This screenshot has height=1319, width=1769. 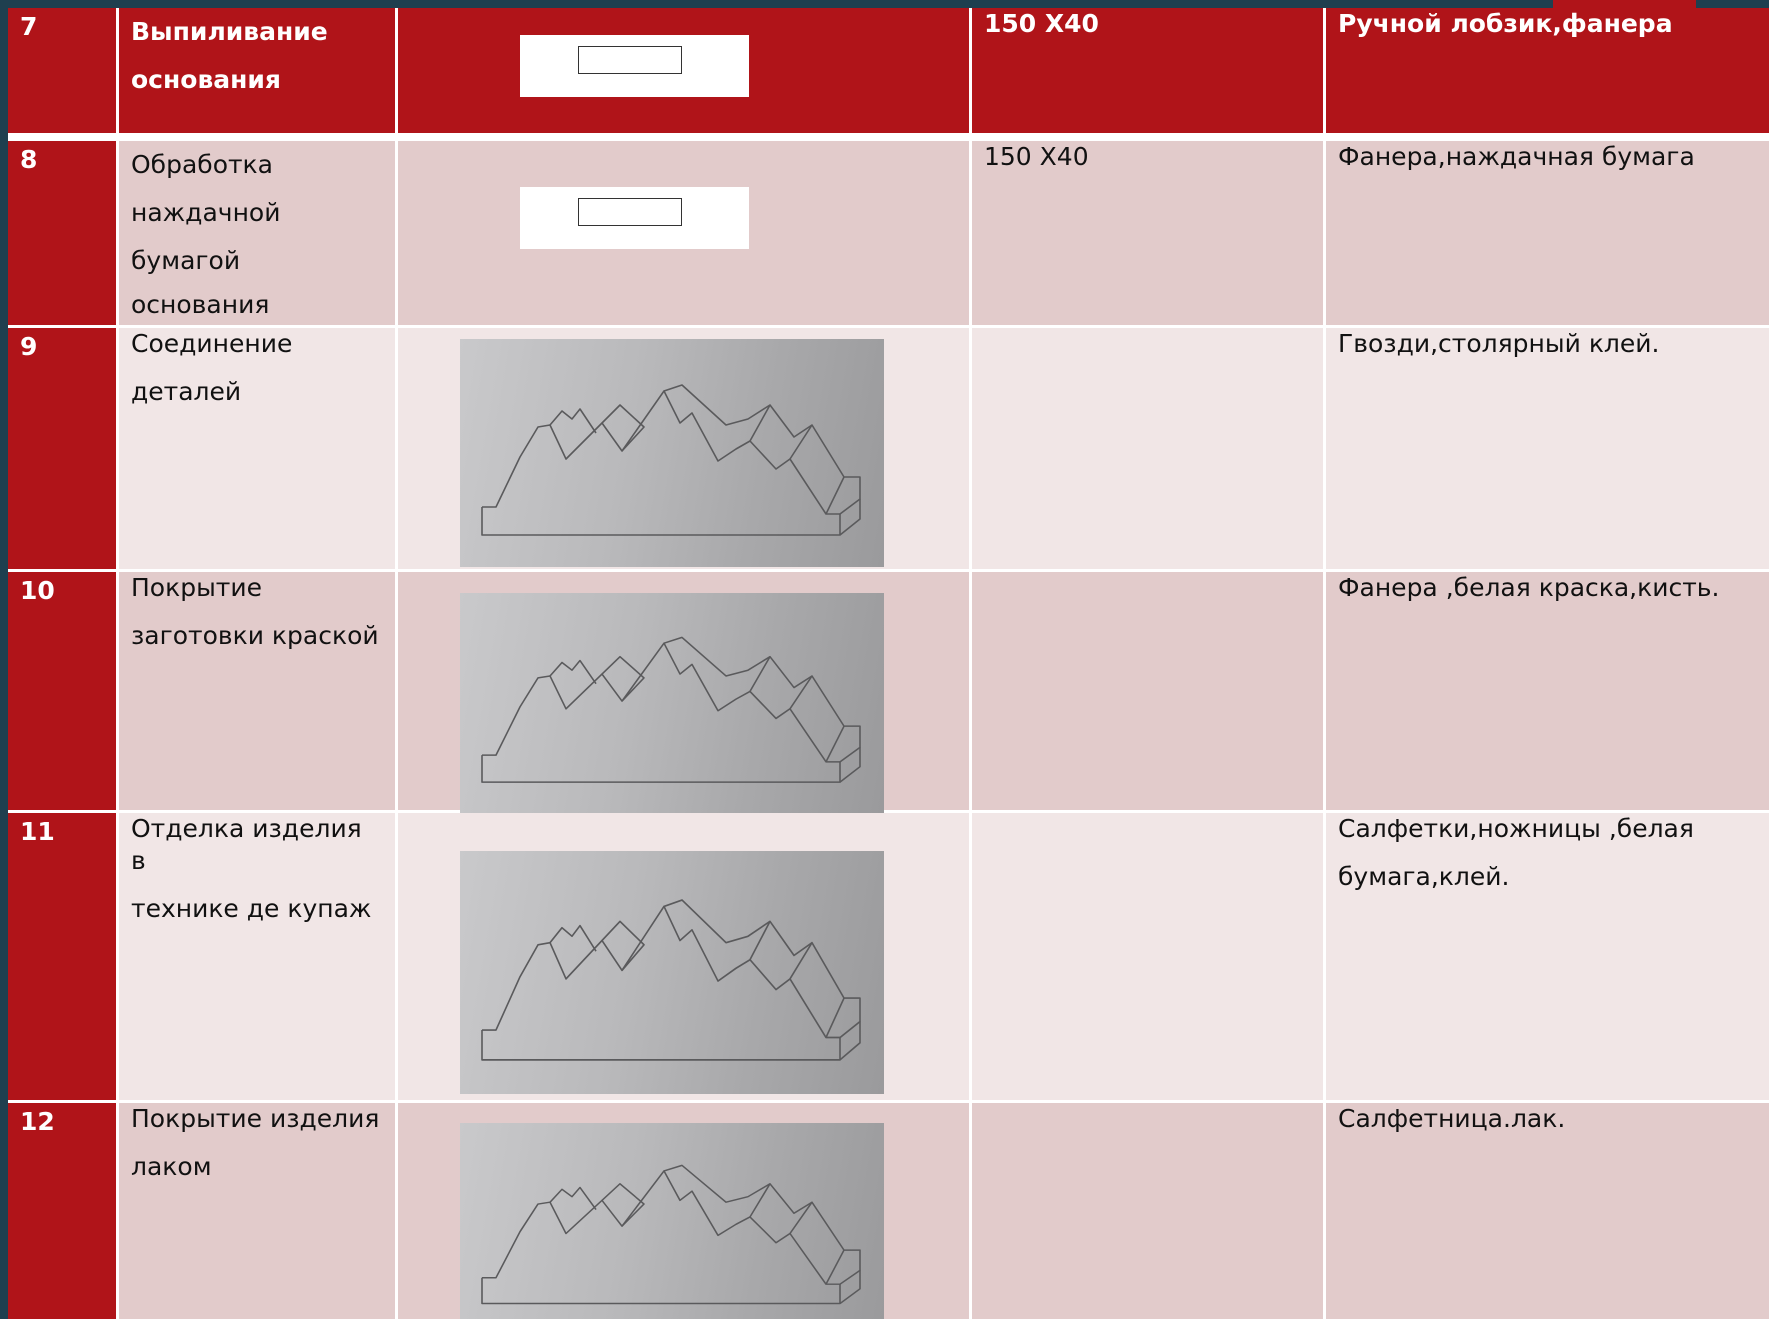 I want to click on step-number: 11, so click(x=63, y=958).